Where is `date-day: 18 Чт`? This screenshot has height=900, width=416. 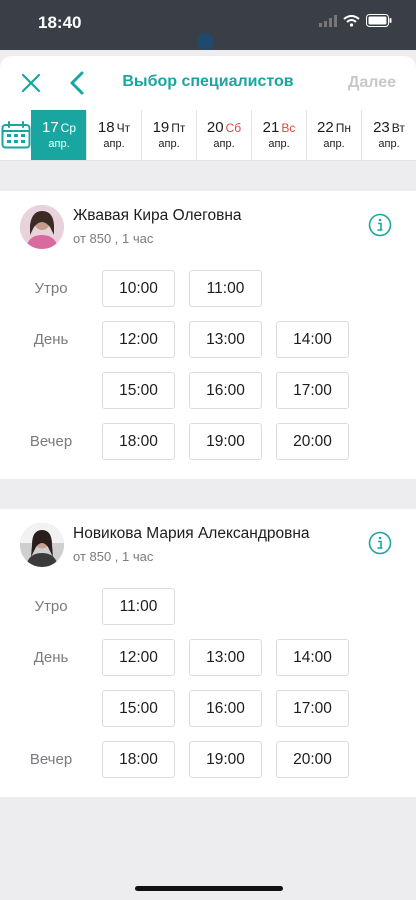 date-day: 18 Чт is located at coordinates (114, 128).